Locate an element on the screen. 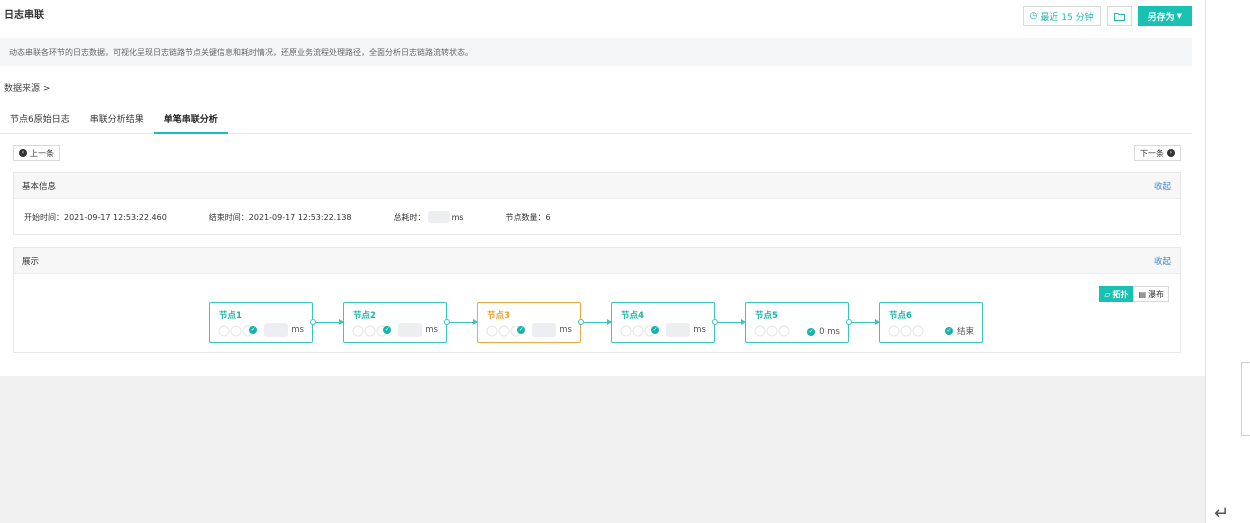  next-record-button: 下一条 › is located at coordinates (1157, 153).